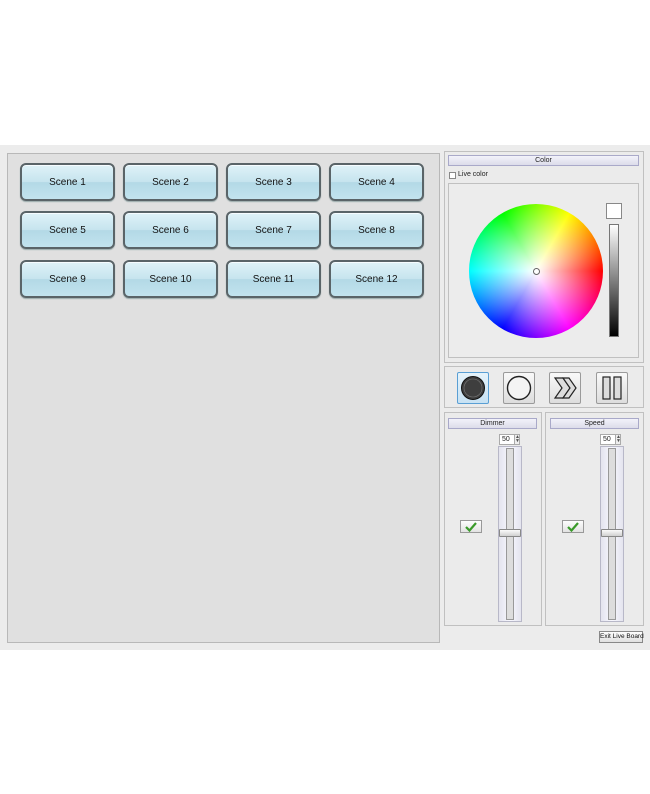 The width and height of the screenshot is (650, 794). What do you see at coordinates (621, 637) in the screenshot?
I see `exit-live-board-button: Exit Live Board` at bounding box center [621, 637].